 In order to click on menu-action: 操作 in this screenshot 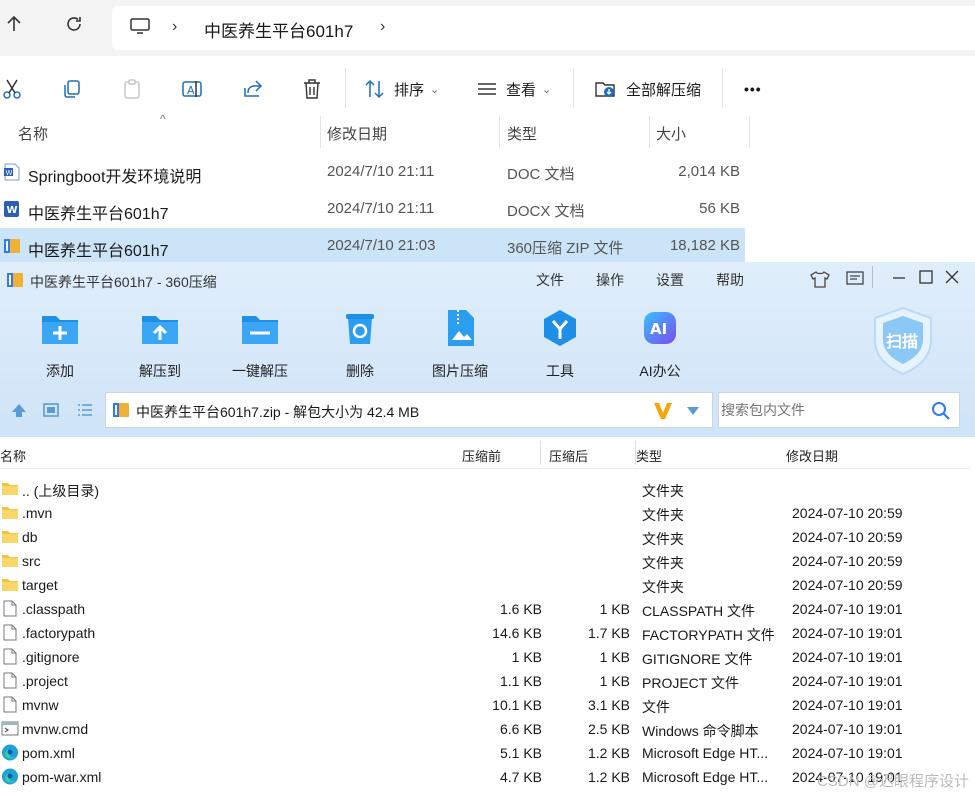, I will do `click(610, 280)`.